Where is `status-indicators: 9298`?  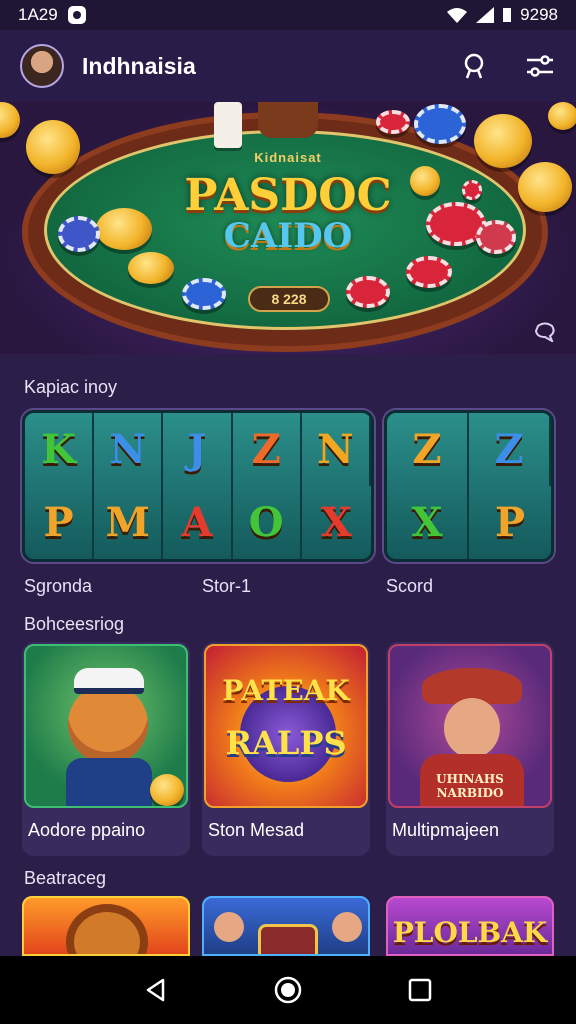 status-indicators: 9298 is located at coordinates (539, 14).